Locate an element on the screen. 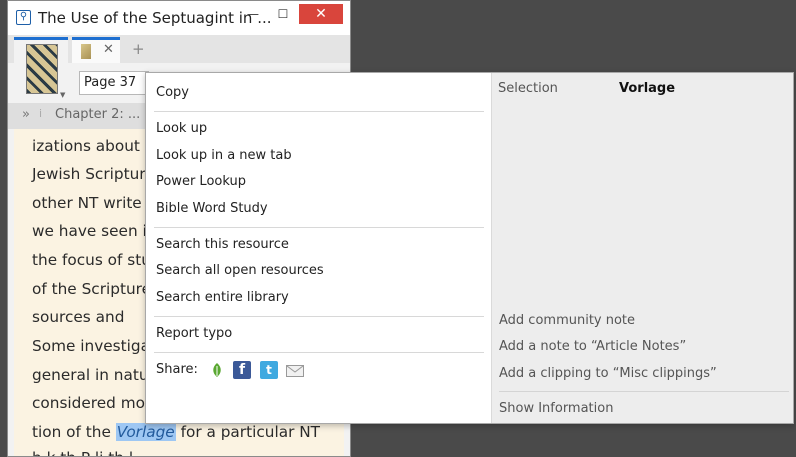  selection-value: Vorlage is located at coordinates (647, 88).